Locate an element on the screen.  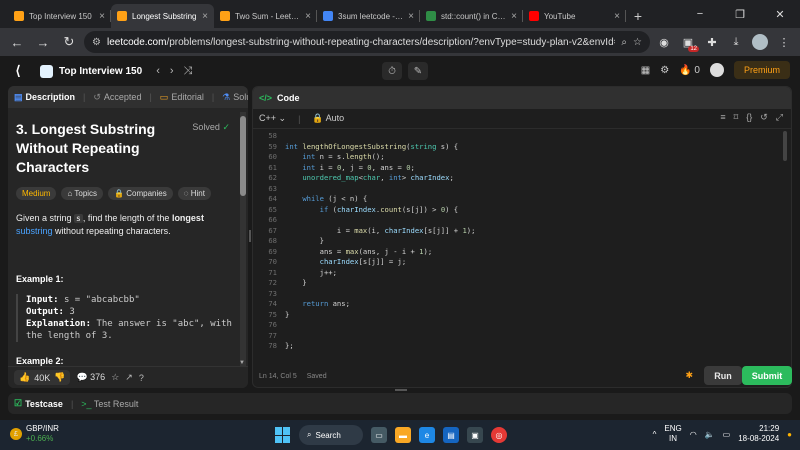
file-explorer-icon: ▬ is located at coordinates (403, 435).